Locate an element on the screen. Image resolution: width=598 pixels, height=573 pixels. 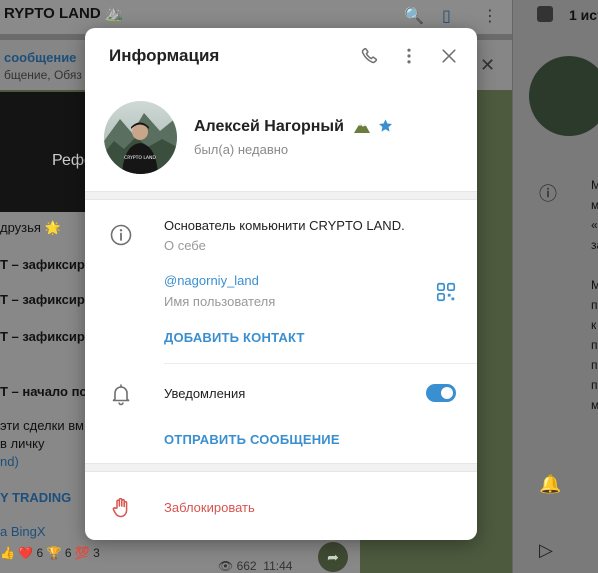
notifications-toggle is located at coordinates (441, 393).